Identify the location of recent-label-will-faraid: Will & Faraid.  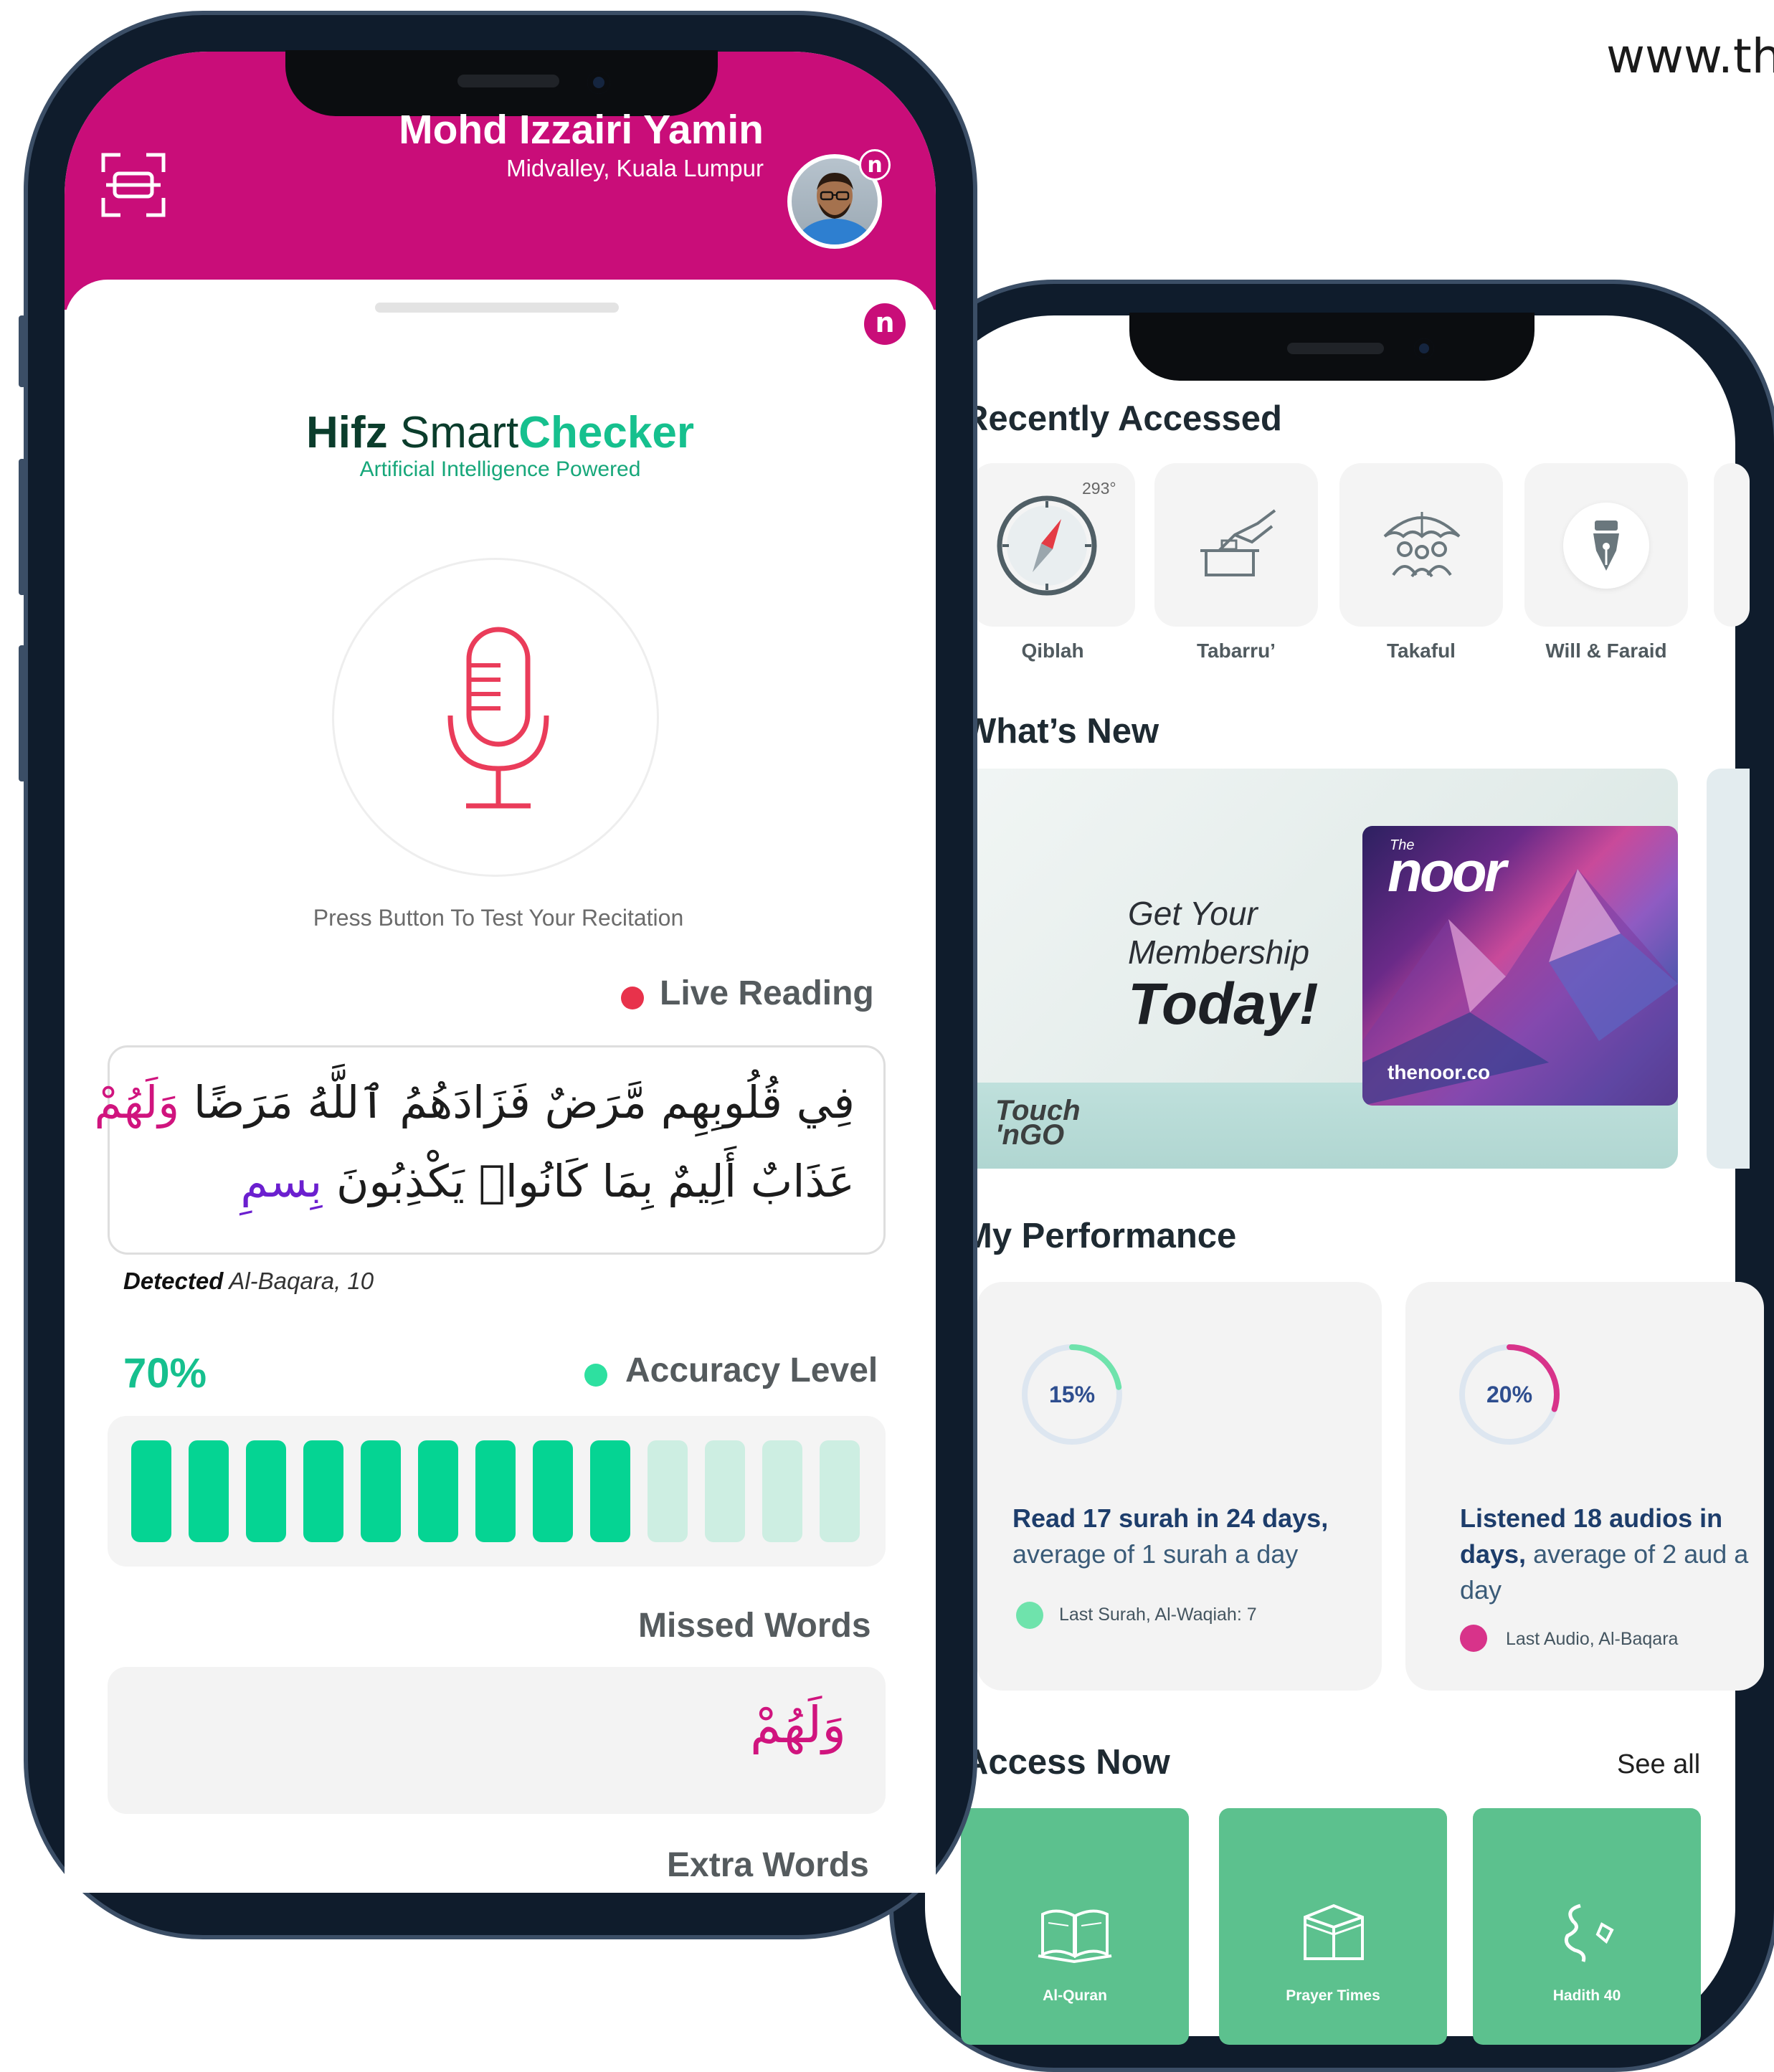
(1606, 651).